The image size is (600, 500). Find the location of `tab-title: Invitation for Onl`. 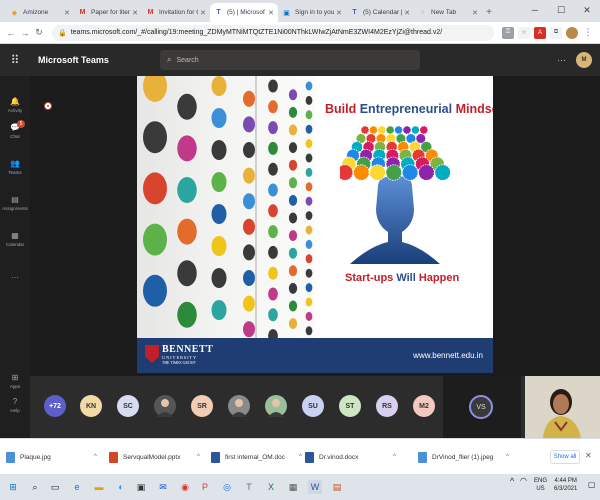

tab-title: Invitation for Onl is located at coordinates (178, 12).